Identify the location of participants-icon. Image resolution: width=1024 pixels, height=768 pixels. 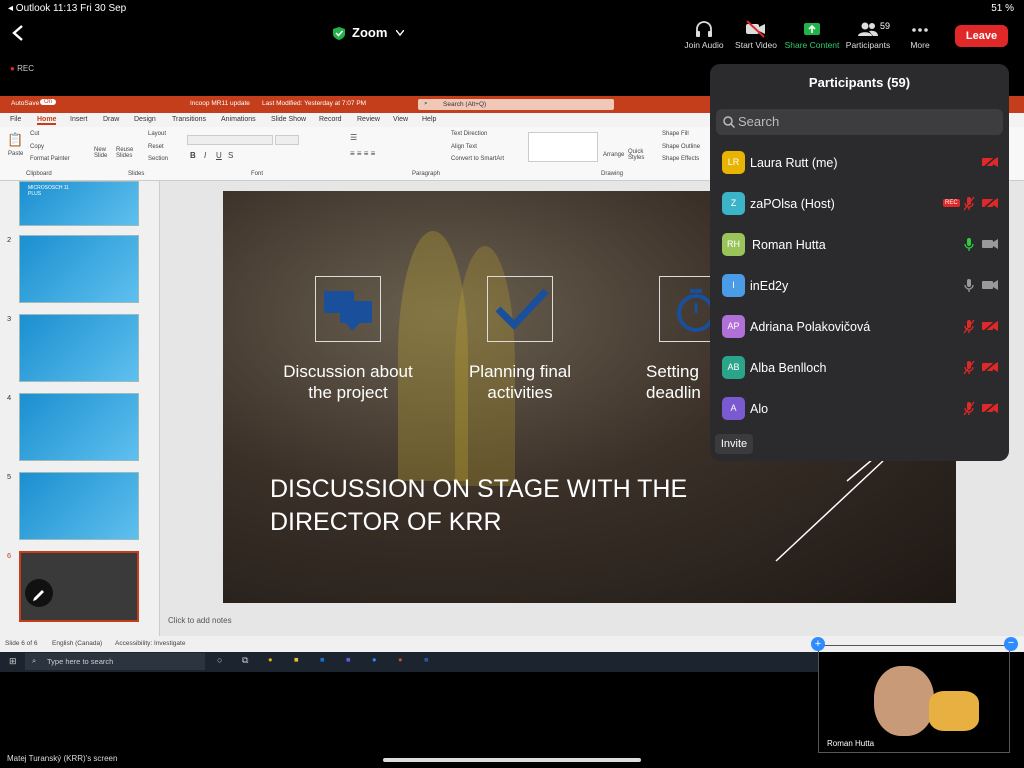
(868, 29).